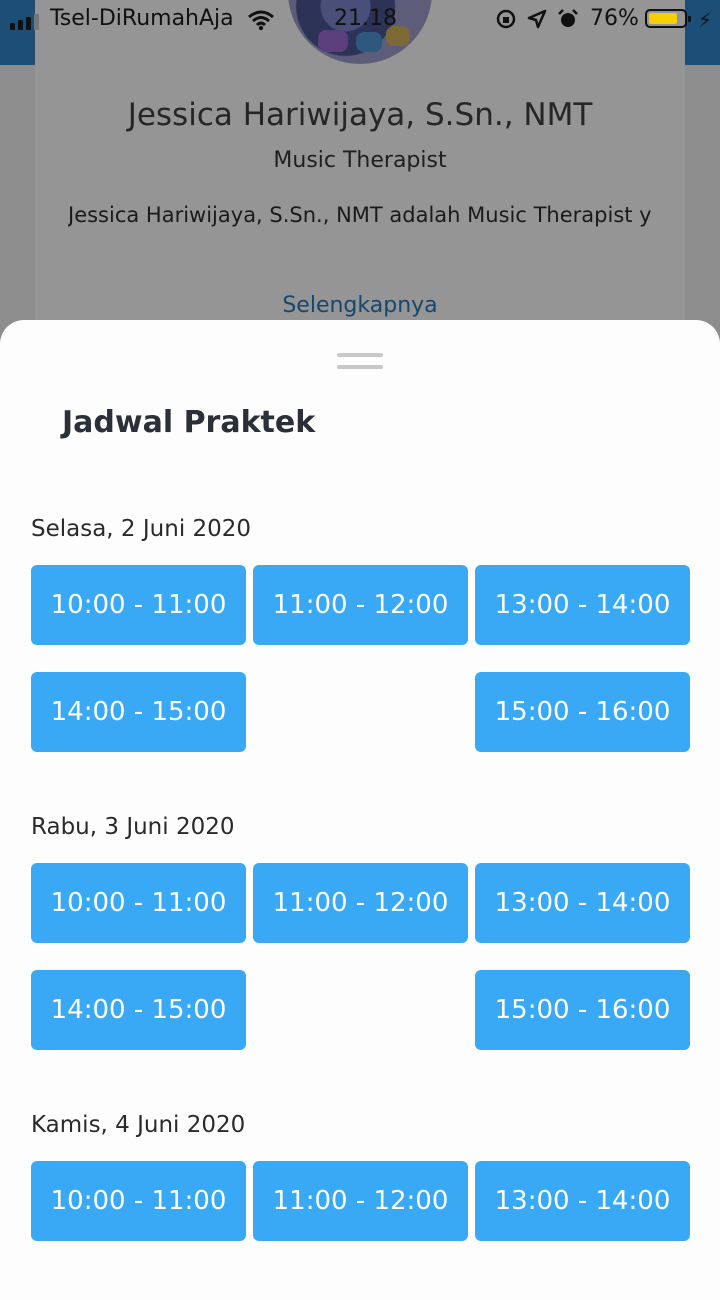  What do you see at coordinates (668, 18) in the screenshot?
I see `battery-icon` at bounding box center [668, 18].